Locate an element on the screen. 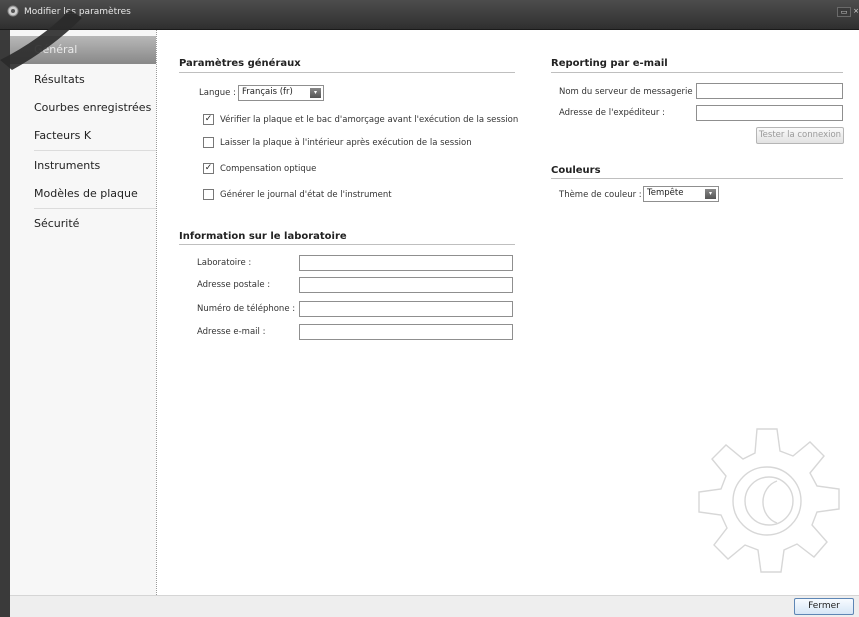 This screenshot has width=859, height=617. status-log-checkbox is located at coordinates (208, 194).